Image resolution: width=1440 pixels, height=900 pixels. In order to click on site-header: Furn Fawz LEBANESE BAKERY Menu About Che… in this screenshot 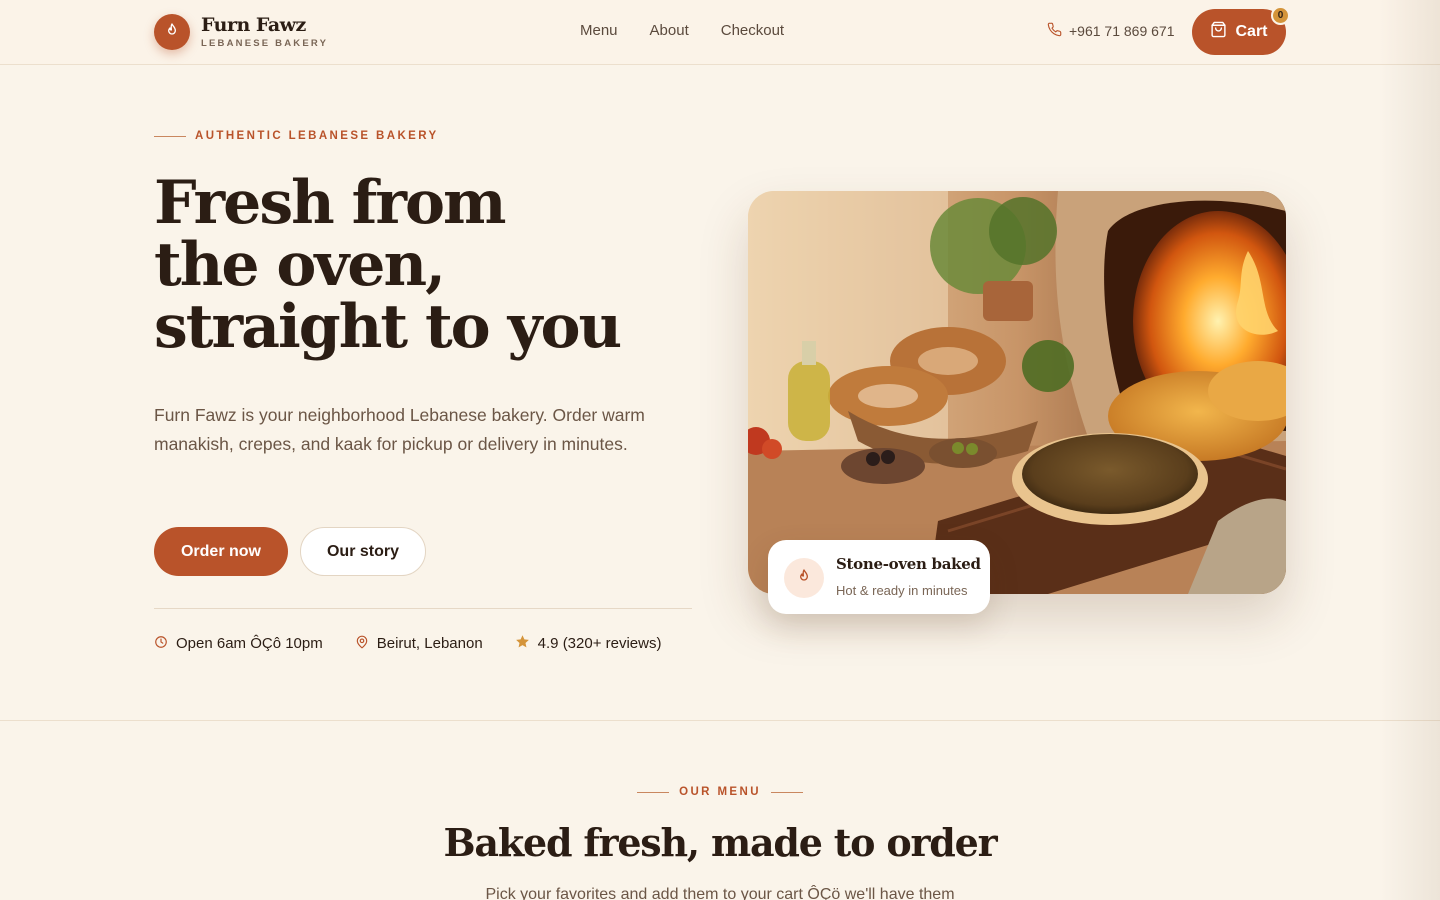, I will do `click(720, 32)`.